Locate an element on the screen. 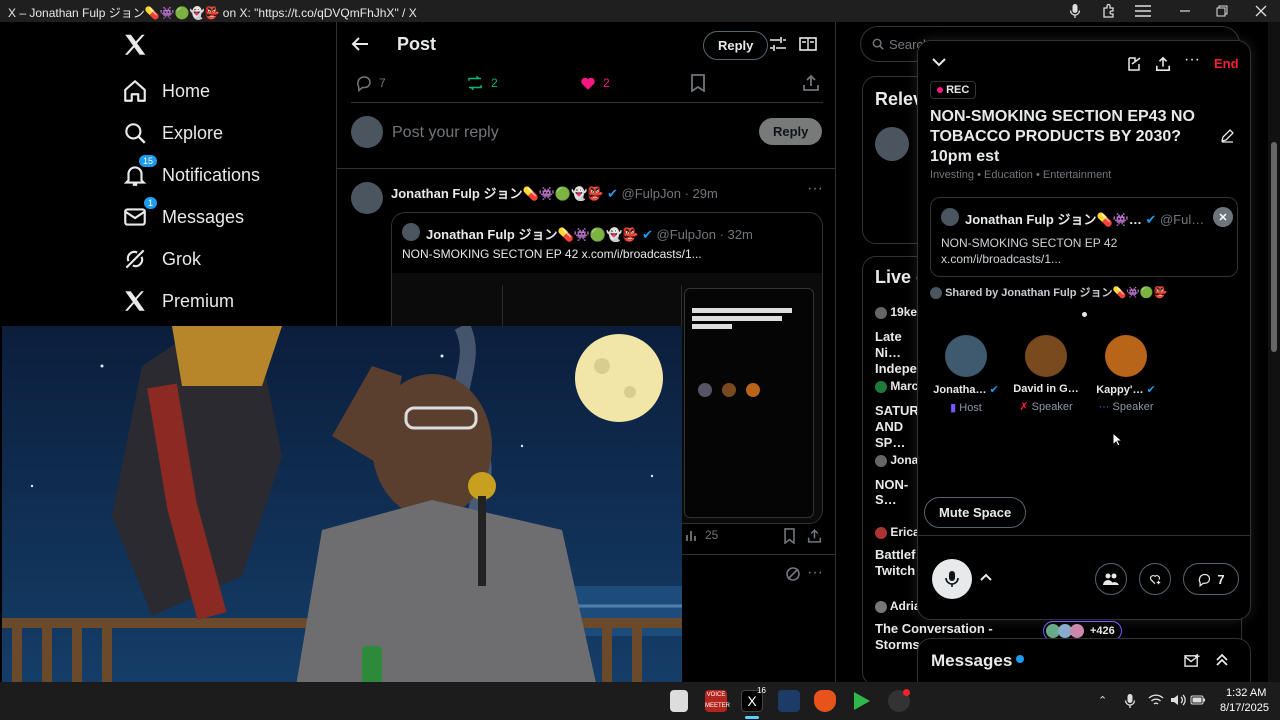 The height and width of the screenshot is (720, 1280). reply-handle: @FulpJon is located at coordinates (651, 193).